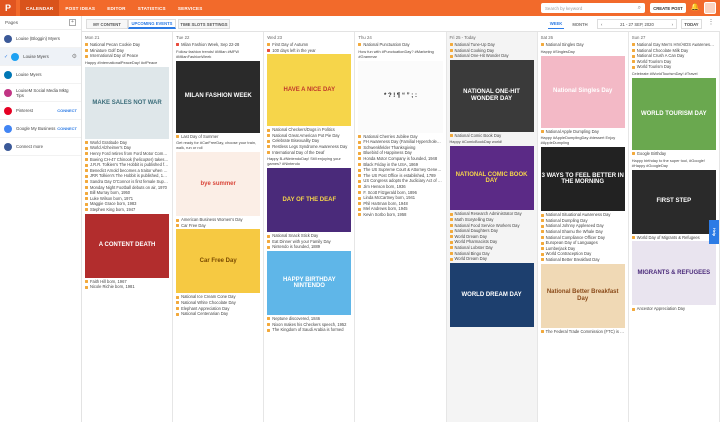 The height and width of the screenshot is (422, 720). What do you see at coordinates (127, 62) in the screenshot?
I see `post-caption: Happy #InternationalPeaceDay! #cfPeace` at bounding box center [127, 62].